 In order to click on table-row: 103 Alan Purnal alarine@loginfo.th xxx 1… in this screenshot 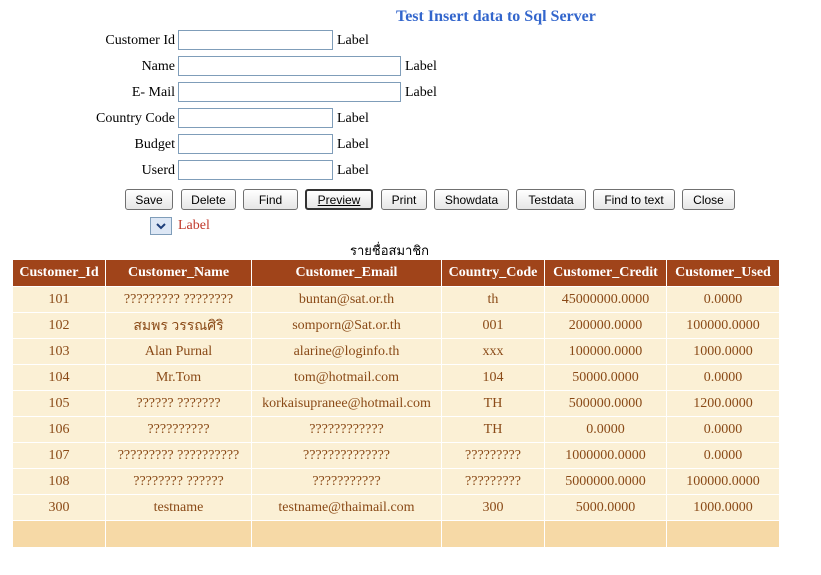, I will do `click(396, 351)`.